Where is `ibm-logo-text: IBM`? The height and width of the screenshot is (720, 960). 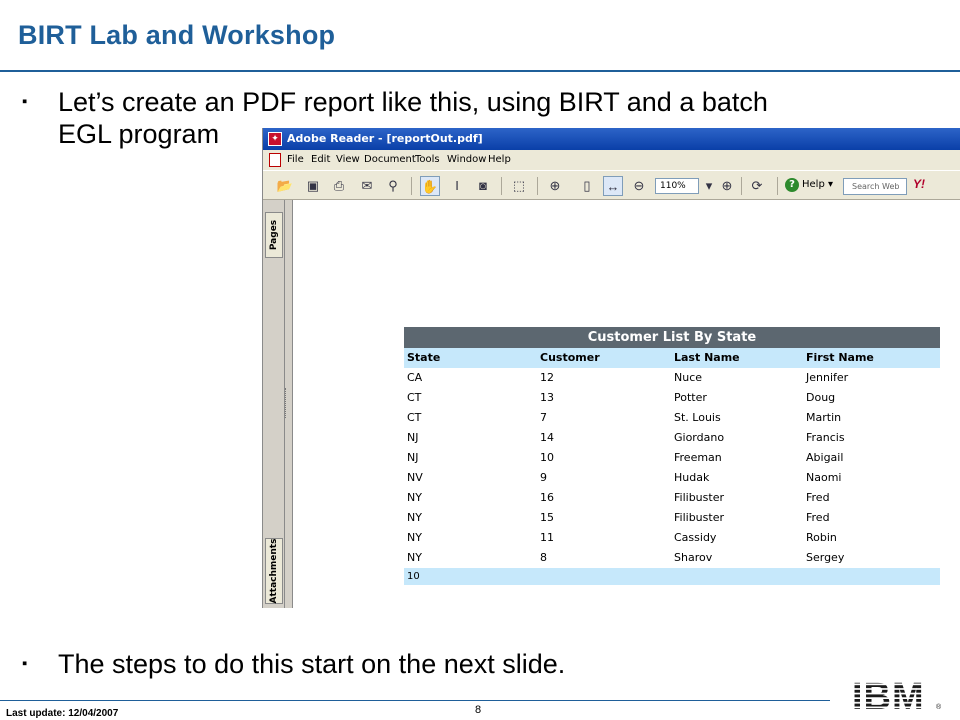 ibm-logo-text: IBM is located at coordinates (888, 695).